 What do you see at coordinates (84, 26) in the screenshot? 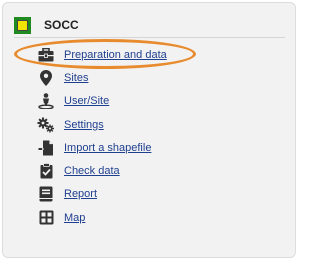
I see `app-header: SOCC` at bounding box center [84, 26].